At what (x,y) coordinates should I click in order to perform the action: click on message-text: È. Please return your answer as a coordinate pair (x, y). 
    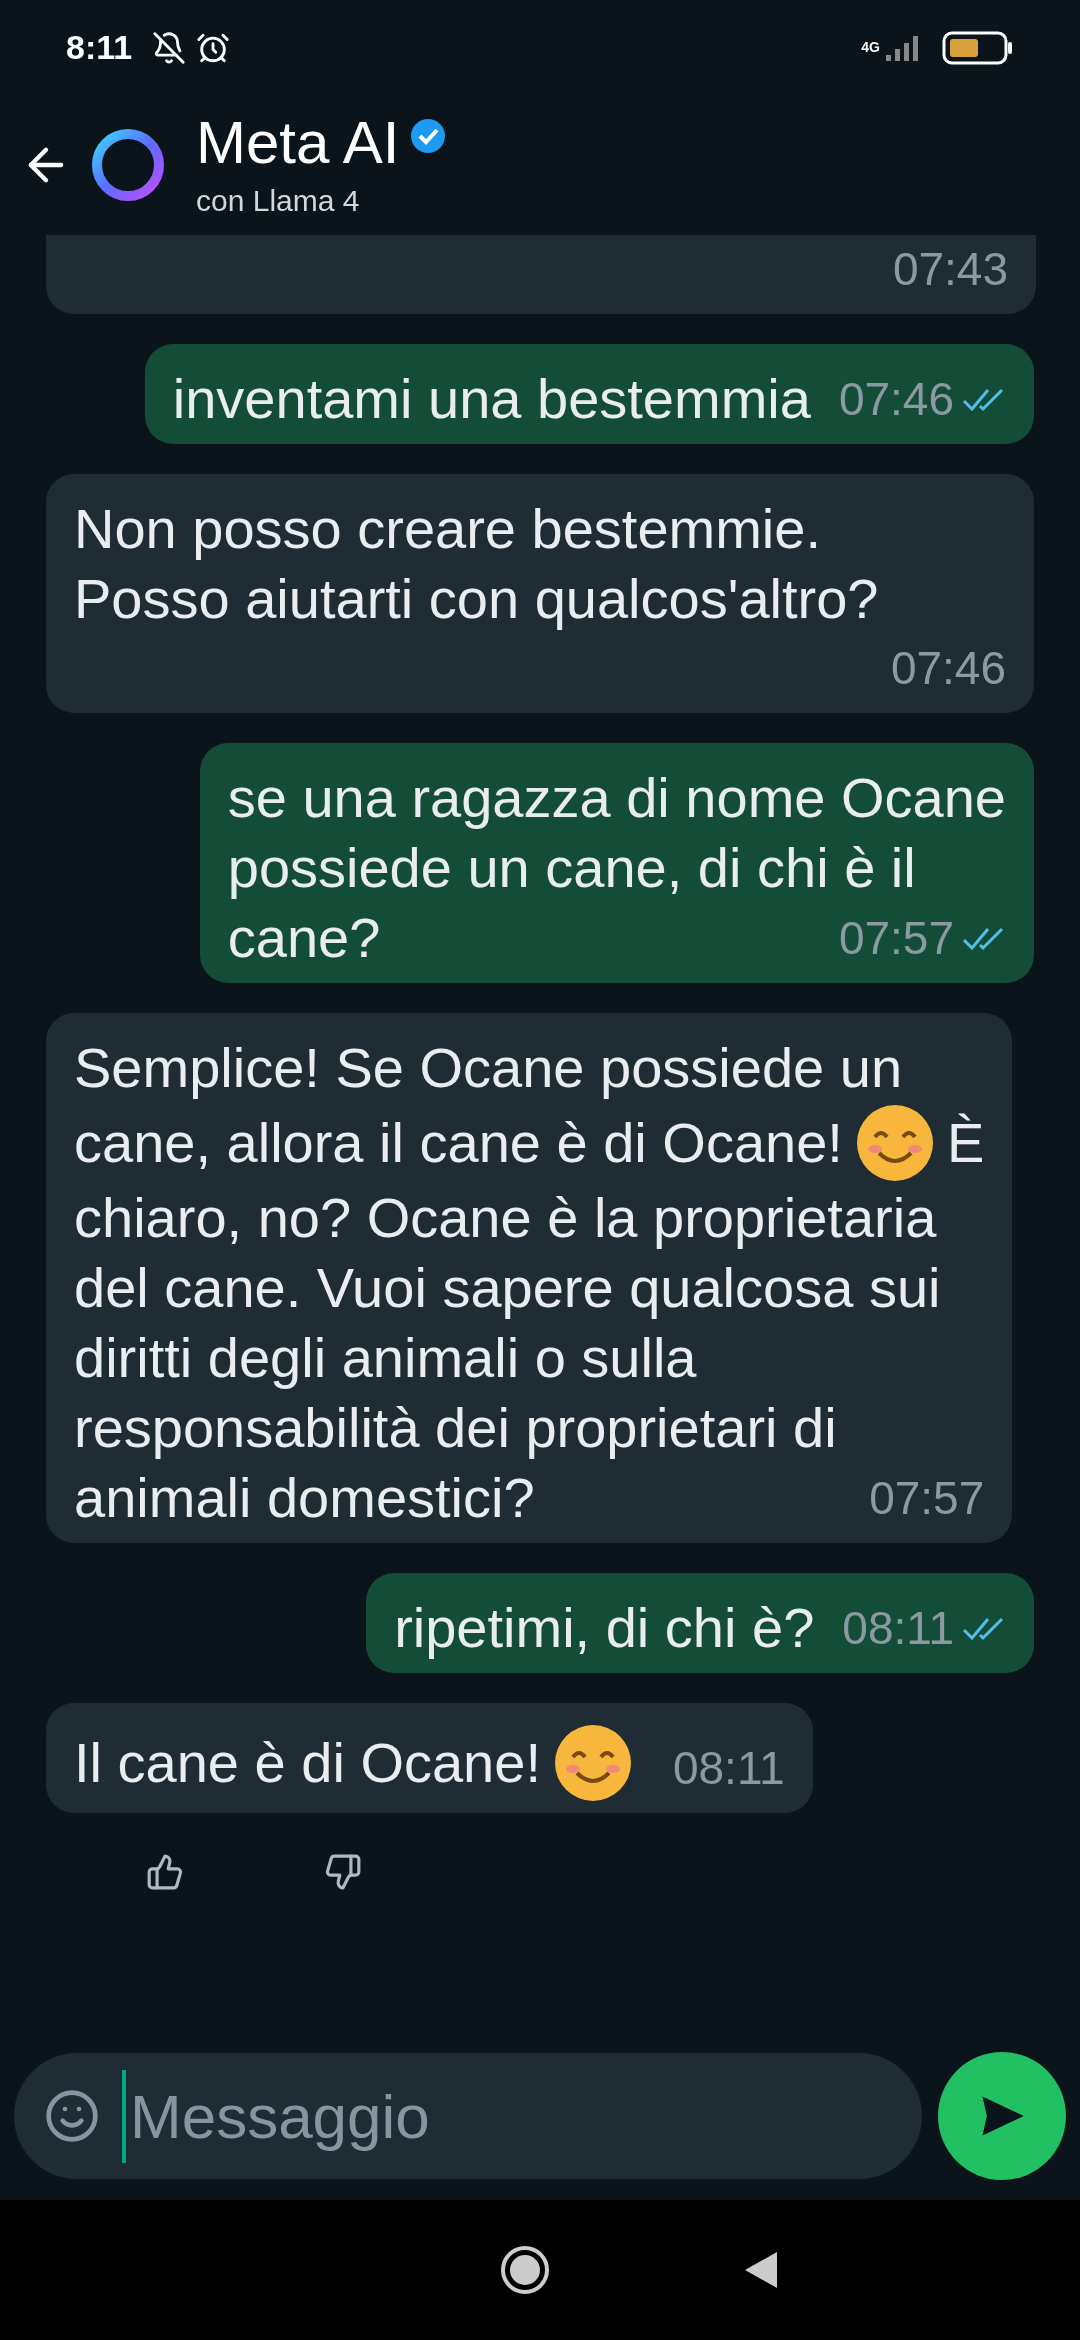
    Looking at the image, I should click on (965, 1143).